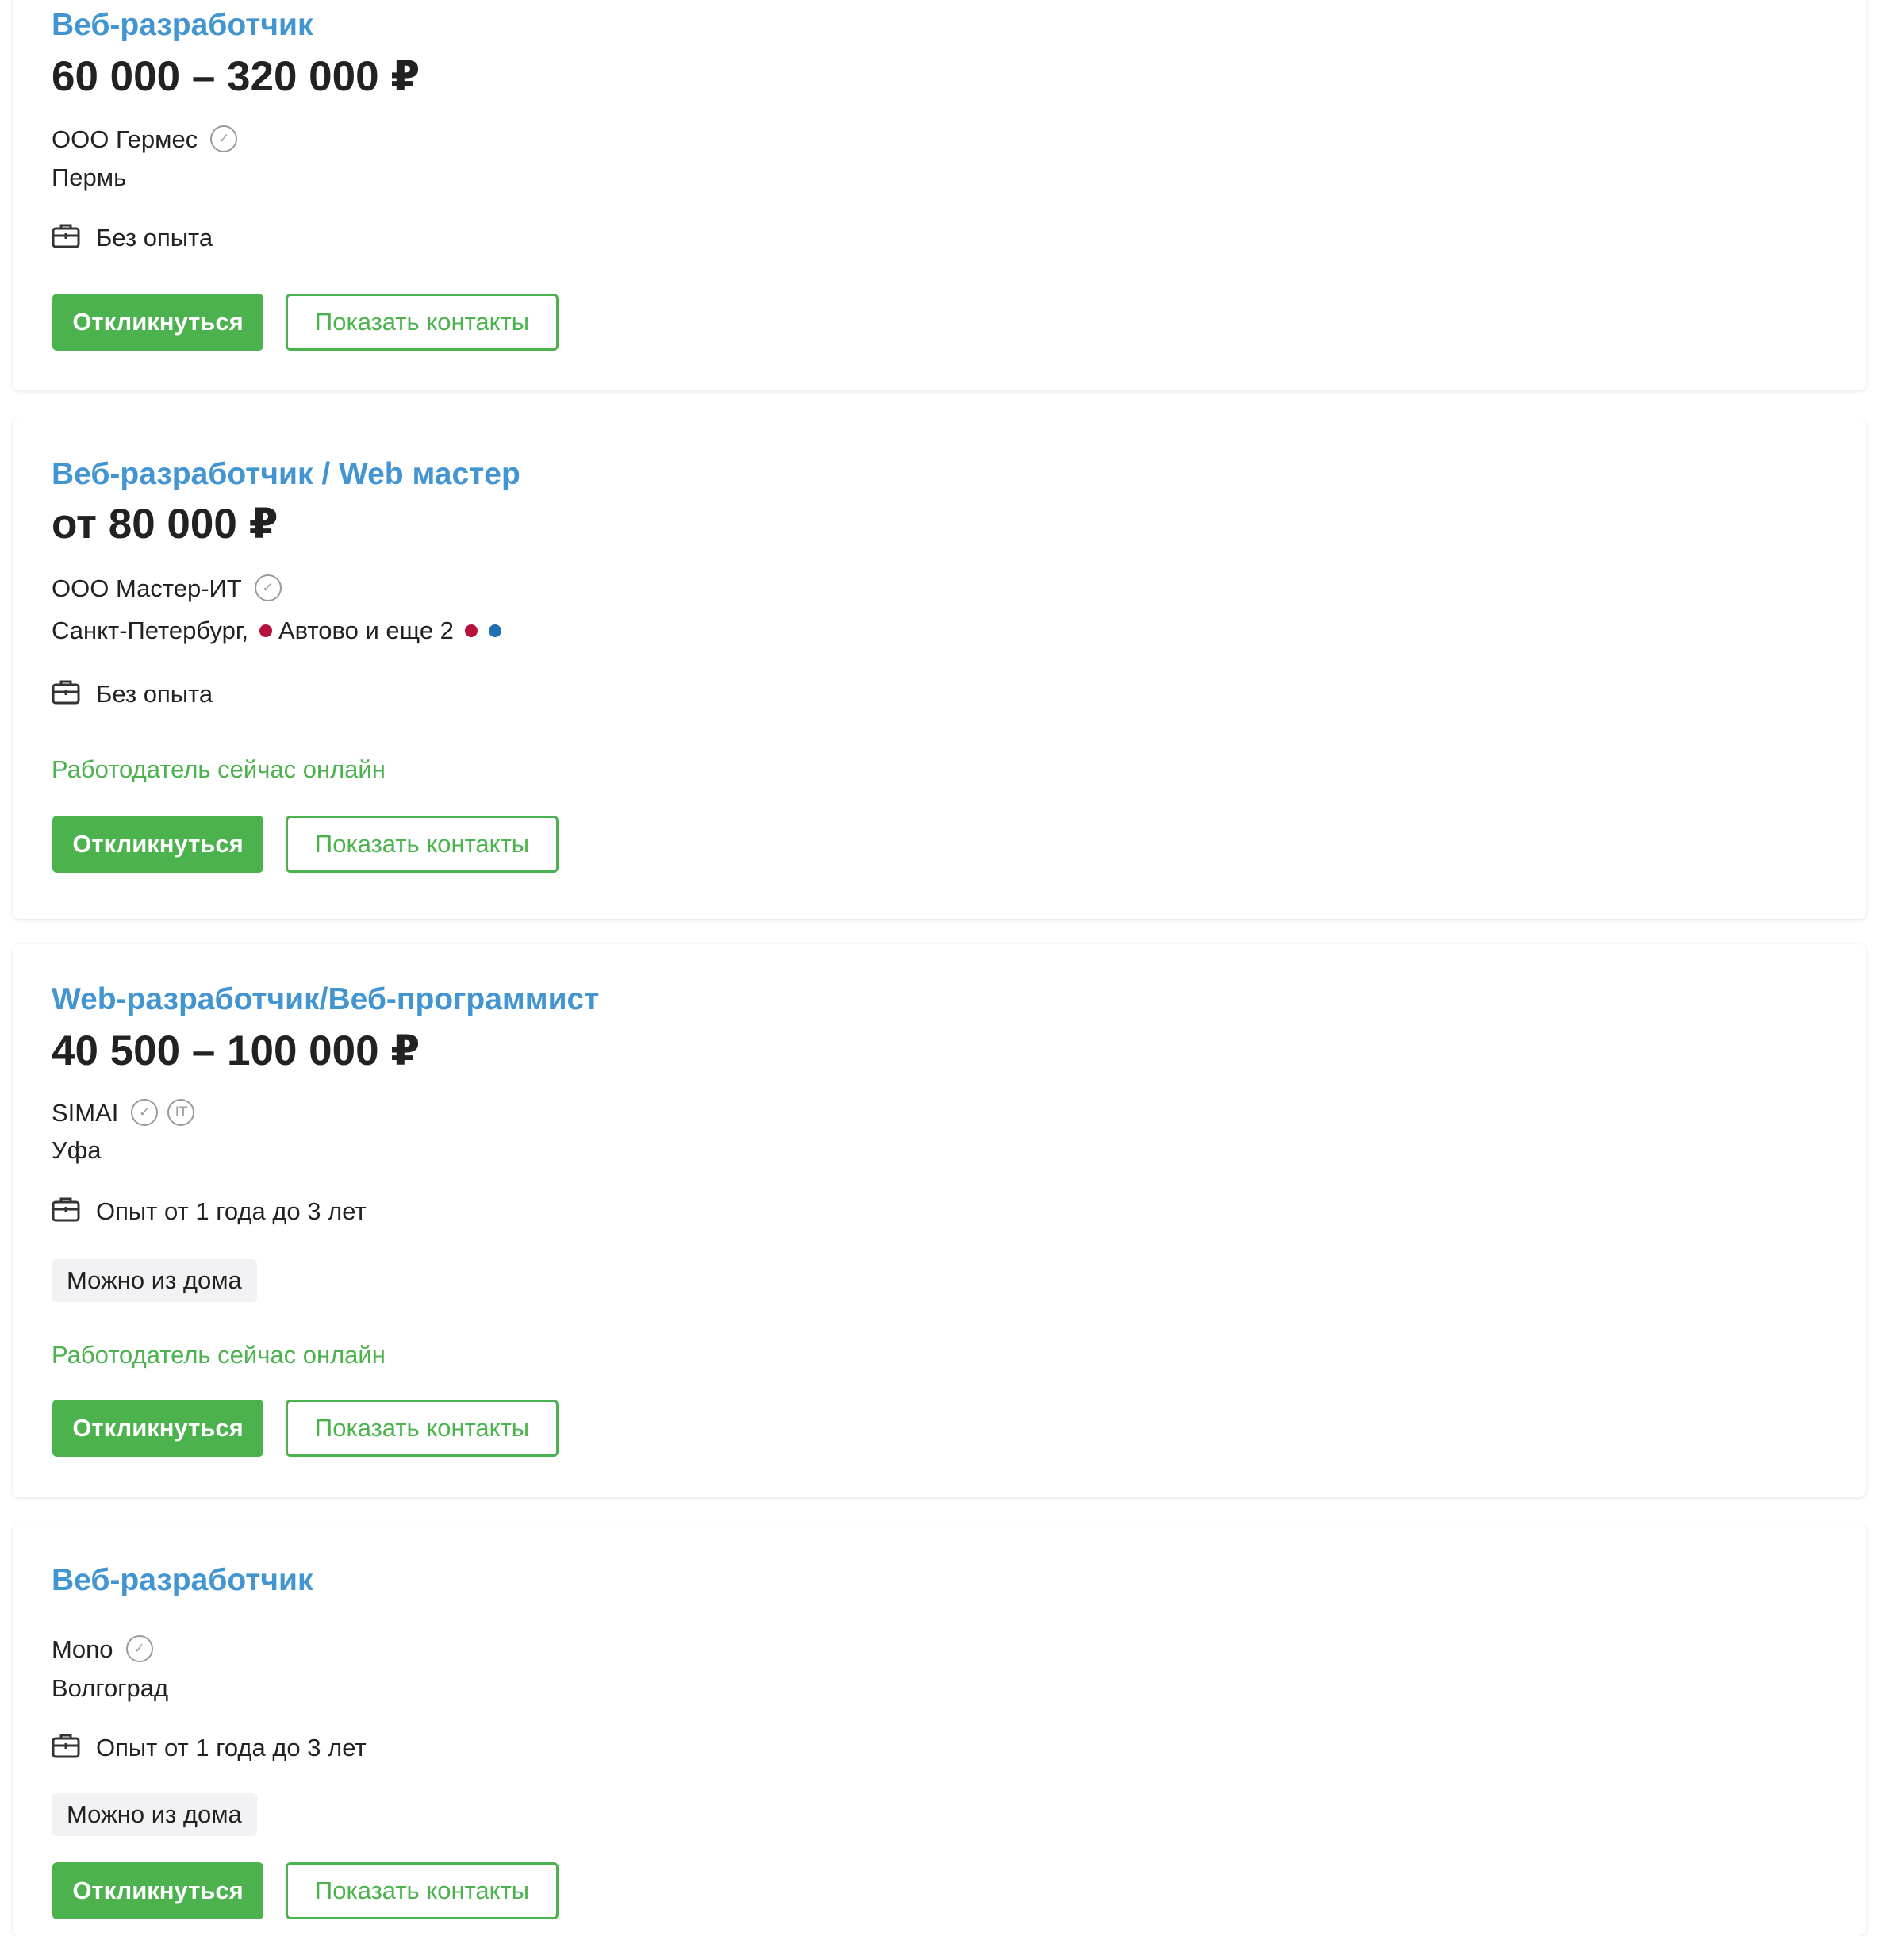 Image resolution: width=1904 pixels, height=1936 pixels. Describe the element at coordinates (366, 630) in the screenshot. I see `metro-label: Автово и еще 2` at that location.